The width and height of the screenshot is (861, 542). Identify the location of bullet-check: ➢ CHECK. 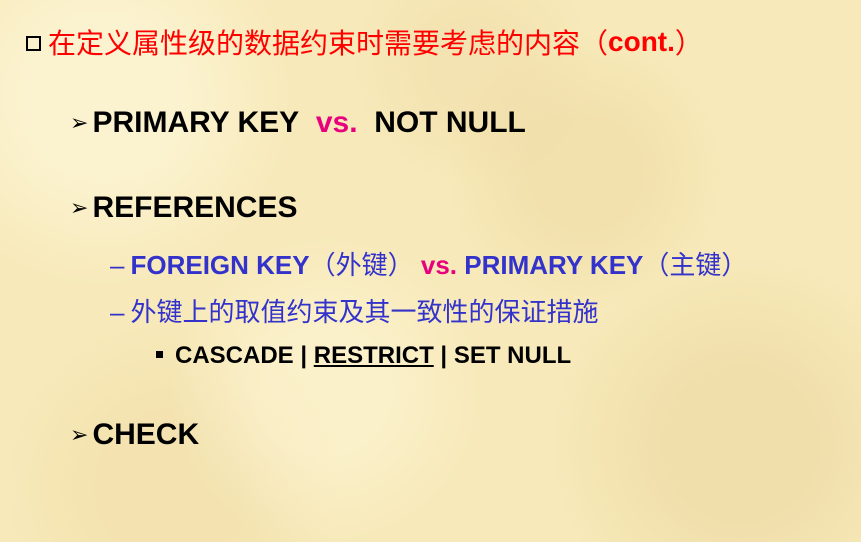
(134, 435).